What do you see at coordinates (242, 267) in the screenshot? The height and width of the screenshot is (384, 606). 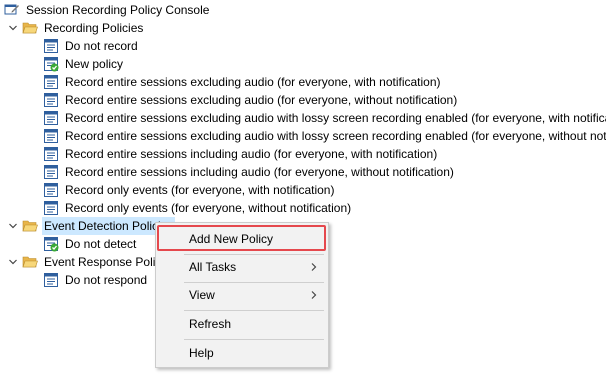 I see `menu-item-all-tasks: All Tasks` at bounding box center [242, 267].